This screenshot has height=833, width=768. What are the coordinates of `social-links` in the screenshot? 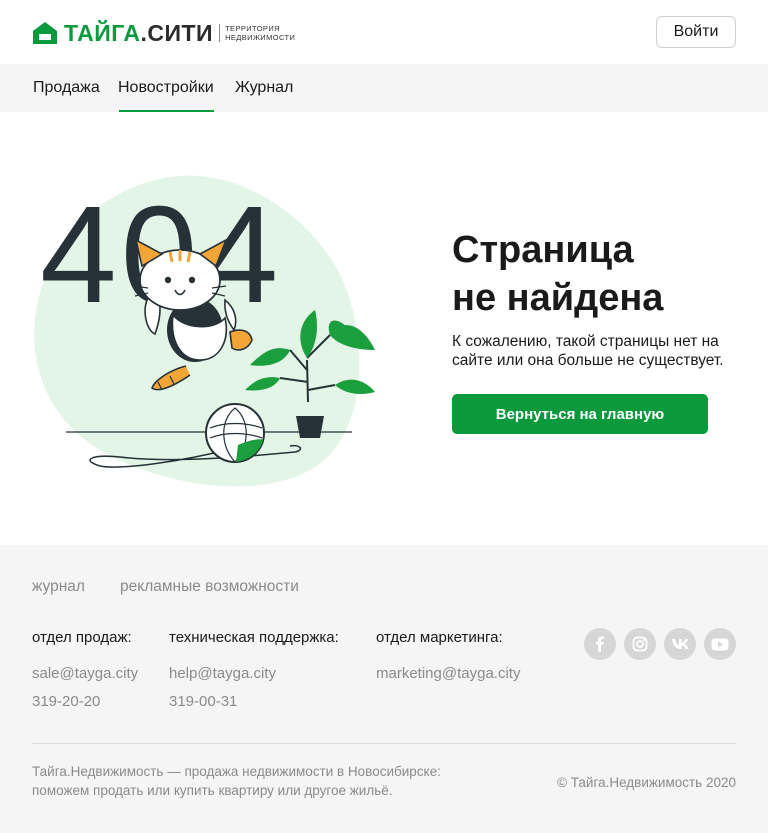 It's located at (660, 644).